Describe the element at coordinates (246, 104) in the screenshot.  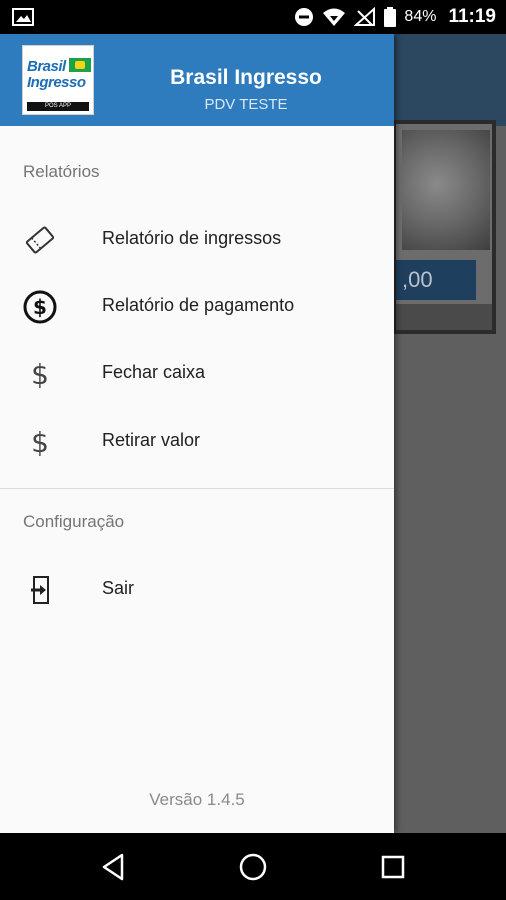
I see `drawer-subtitle: PDV TESTE` at that location.